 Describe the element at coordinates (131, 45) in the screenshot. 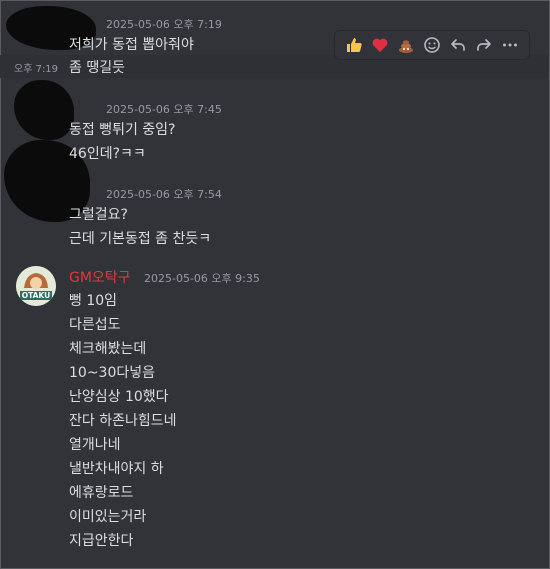

I see `message-text: 저희가 동접 뽑아줘야` at that location.